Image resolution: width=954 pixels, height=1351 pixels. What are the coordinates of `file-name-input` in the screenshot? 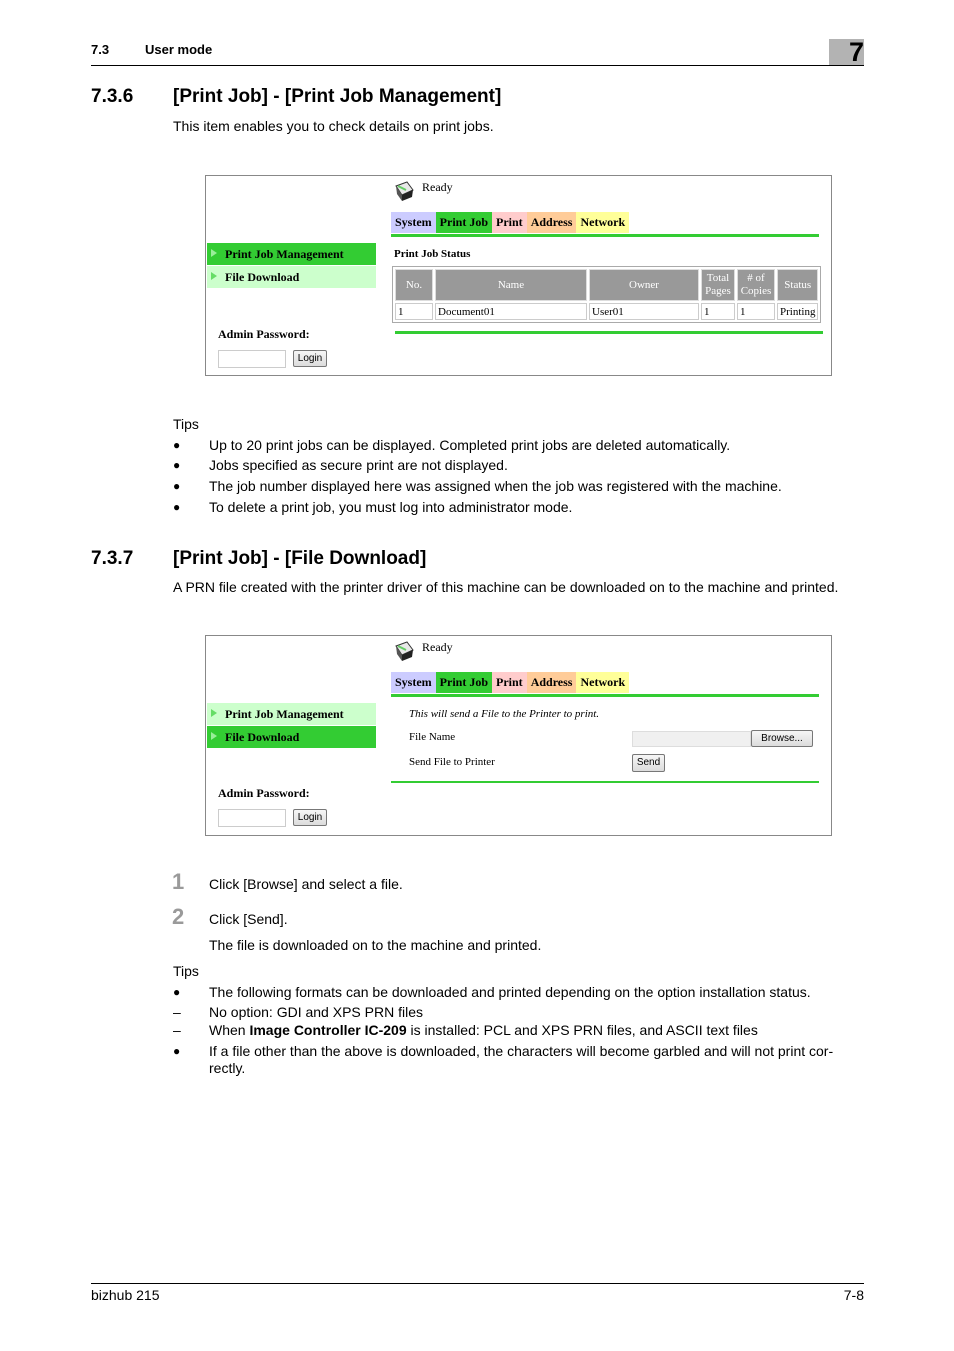 It's located at (691, 739).